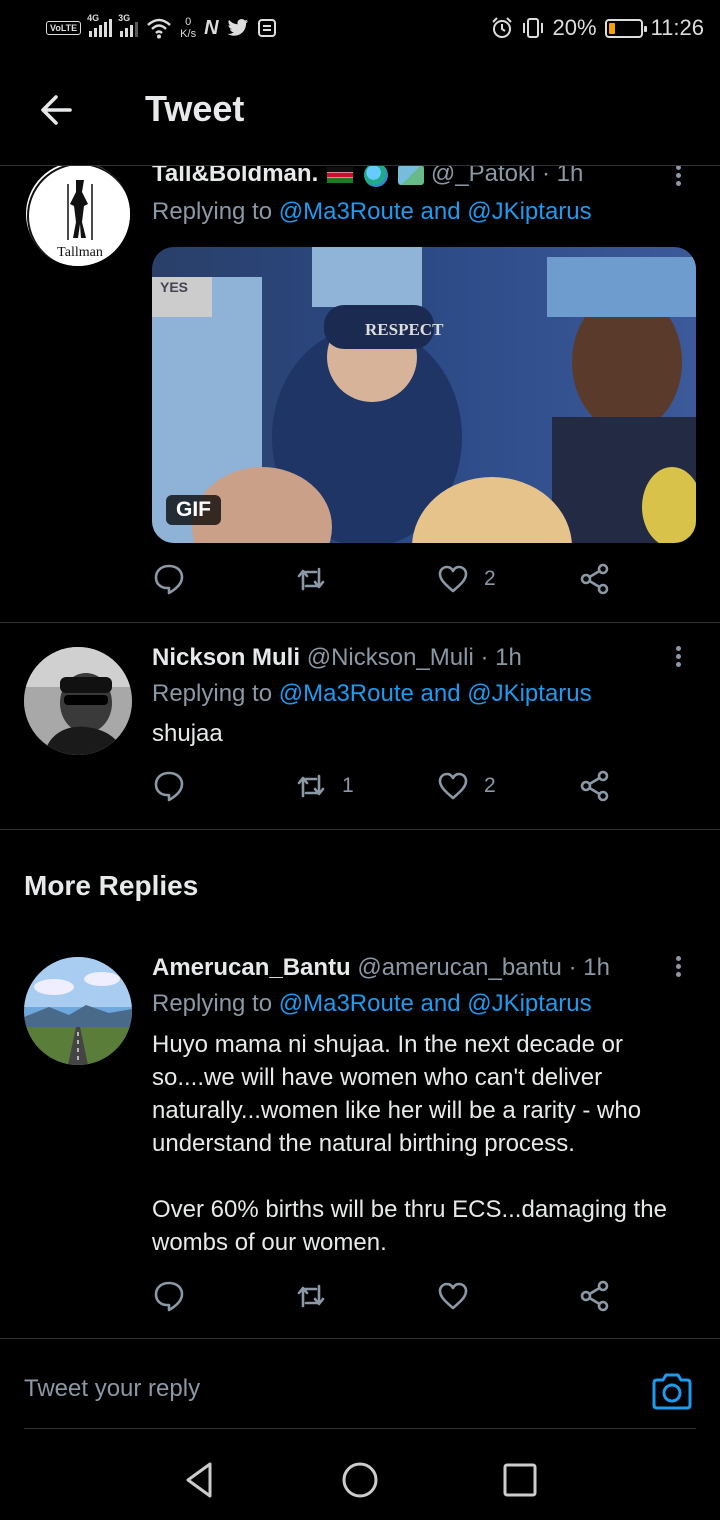 The height and width of the screenshot is (1520, 720). Describe the element at coordinates (200, 1480) in the screenshot. I see `nav-back-icon` at that location.